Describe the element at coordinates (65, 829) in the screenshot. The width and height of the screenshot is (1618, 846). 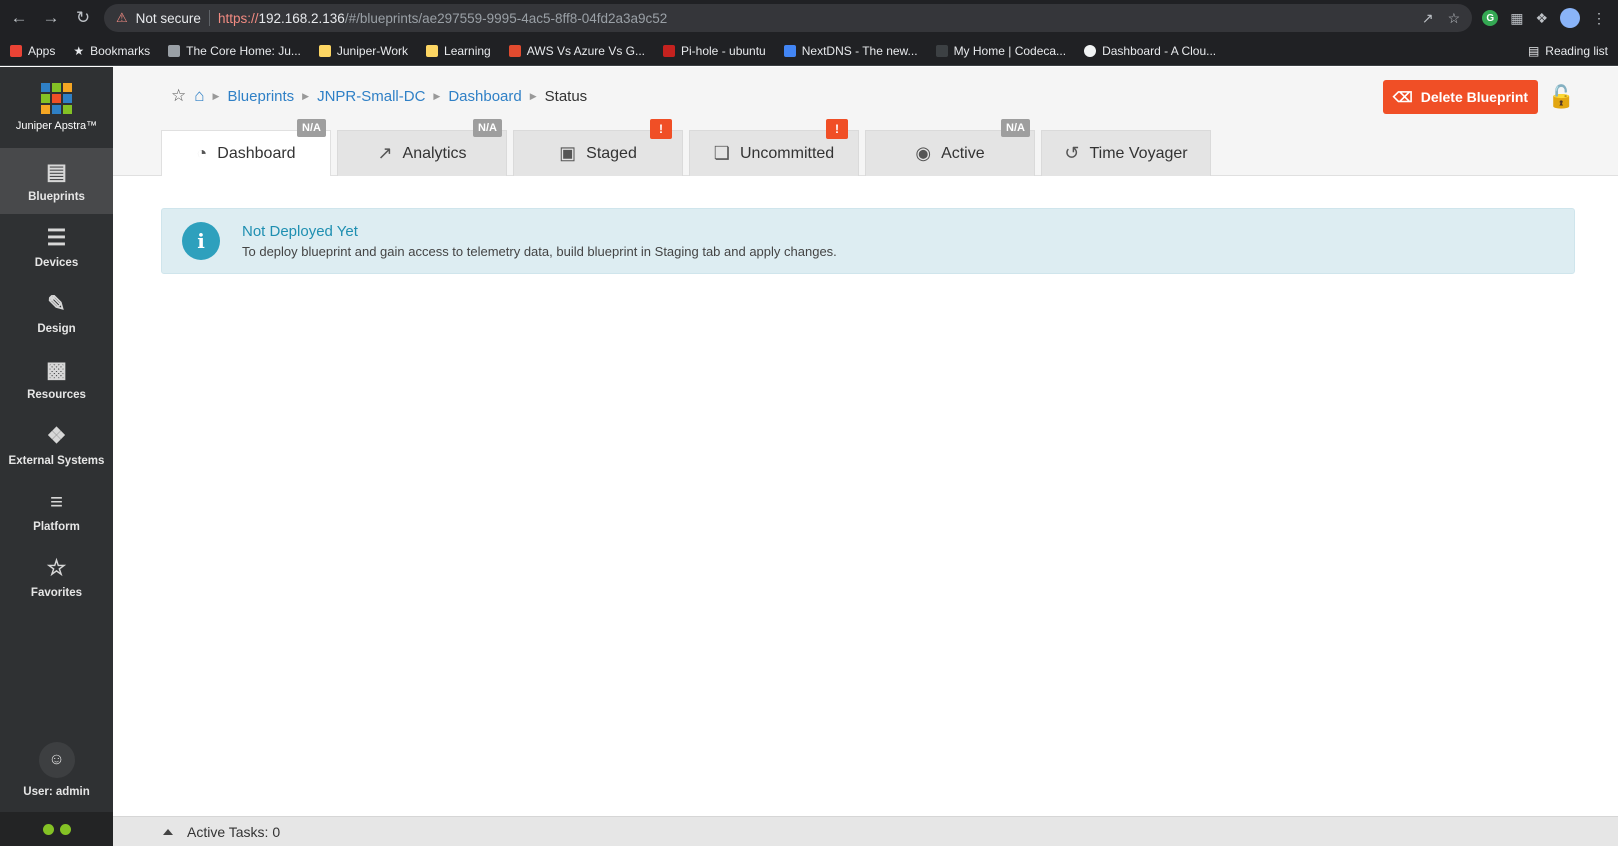
I see `status-dot` at that location.